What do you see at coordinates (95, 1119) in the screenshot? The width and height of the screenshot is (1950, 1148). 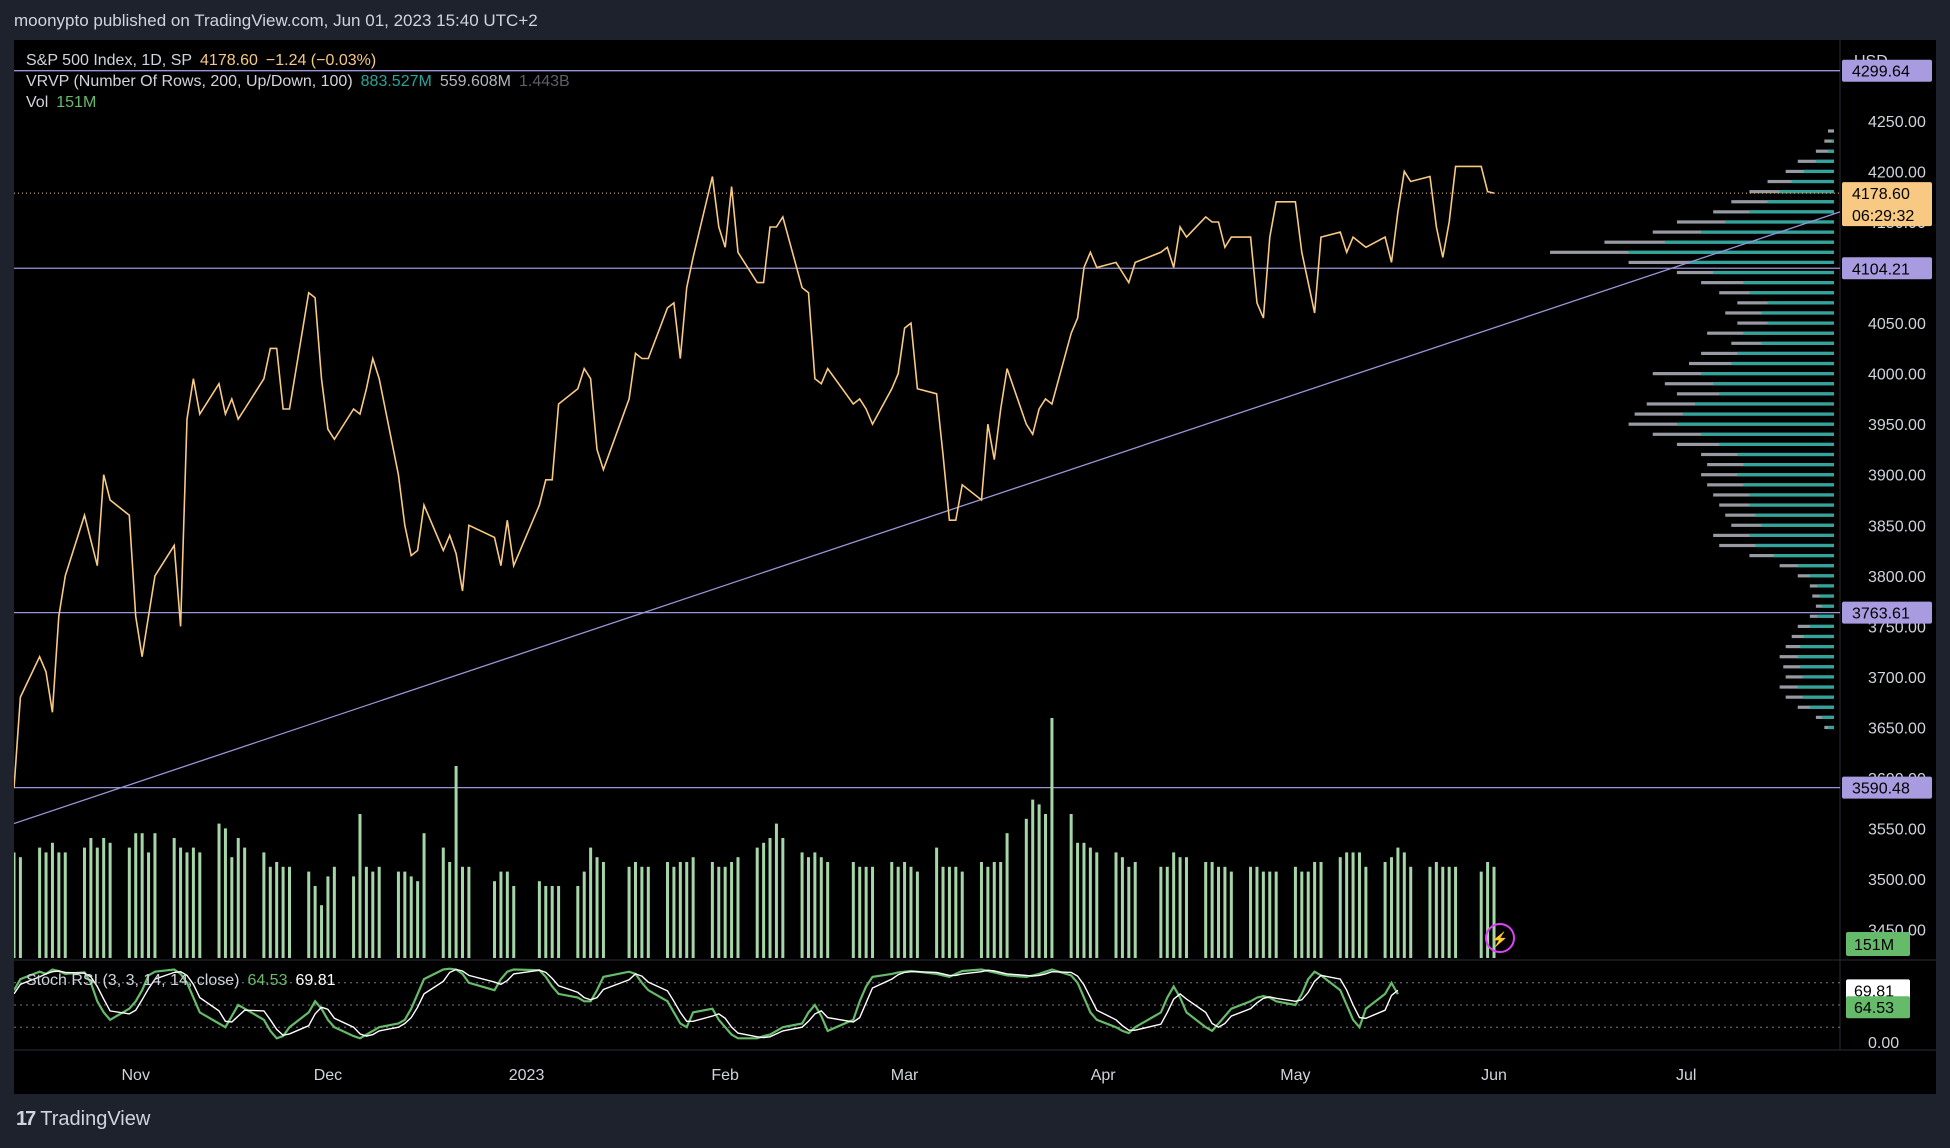 I see `tradingview-brand: TradingView` at bounding box center [95, 1119].